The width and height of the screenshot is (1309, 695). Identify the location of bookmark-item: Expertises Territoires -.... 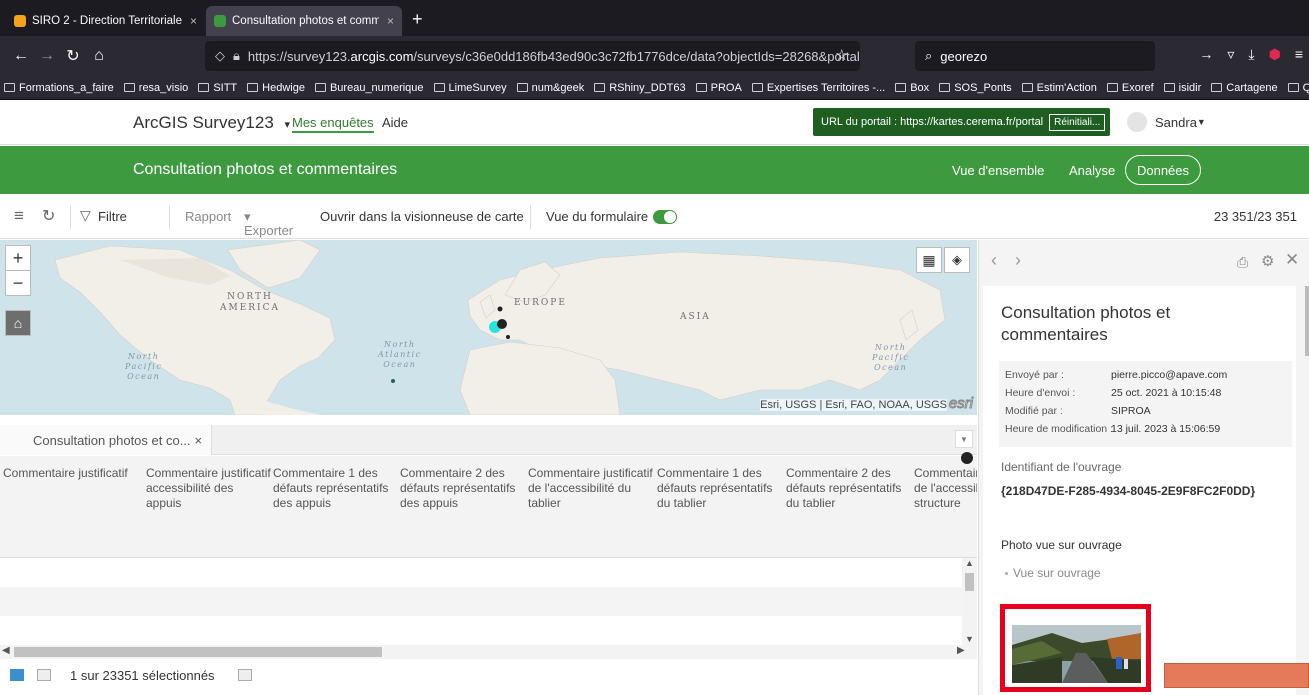
(818, 88).